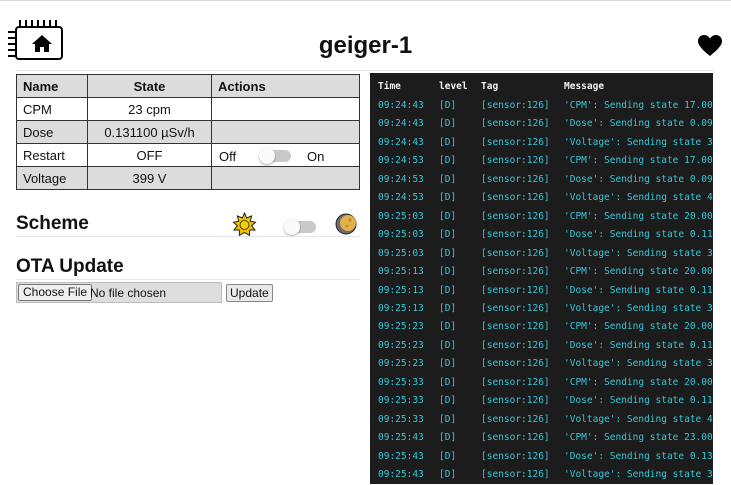  I want to click on restart-toggle, so click(275, 156).